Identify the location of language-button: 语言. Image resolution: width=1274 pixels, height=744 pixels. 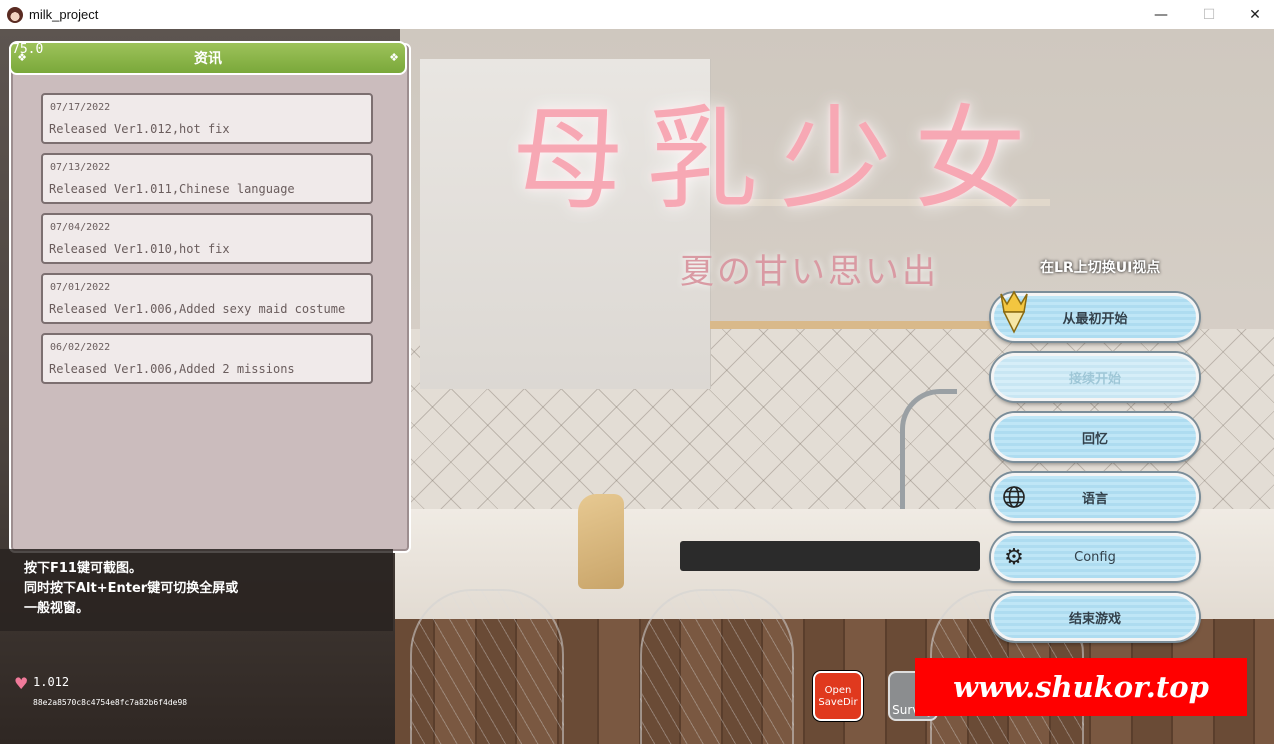
(1095, 497).